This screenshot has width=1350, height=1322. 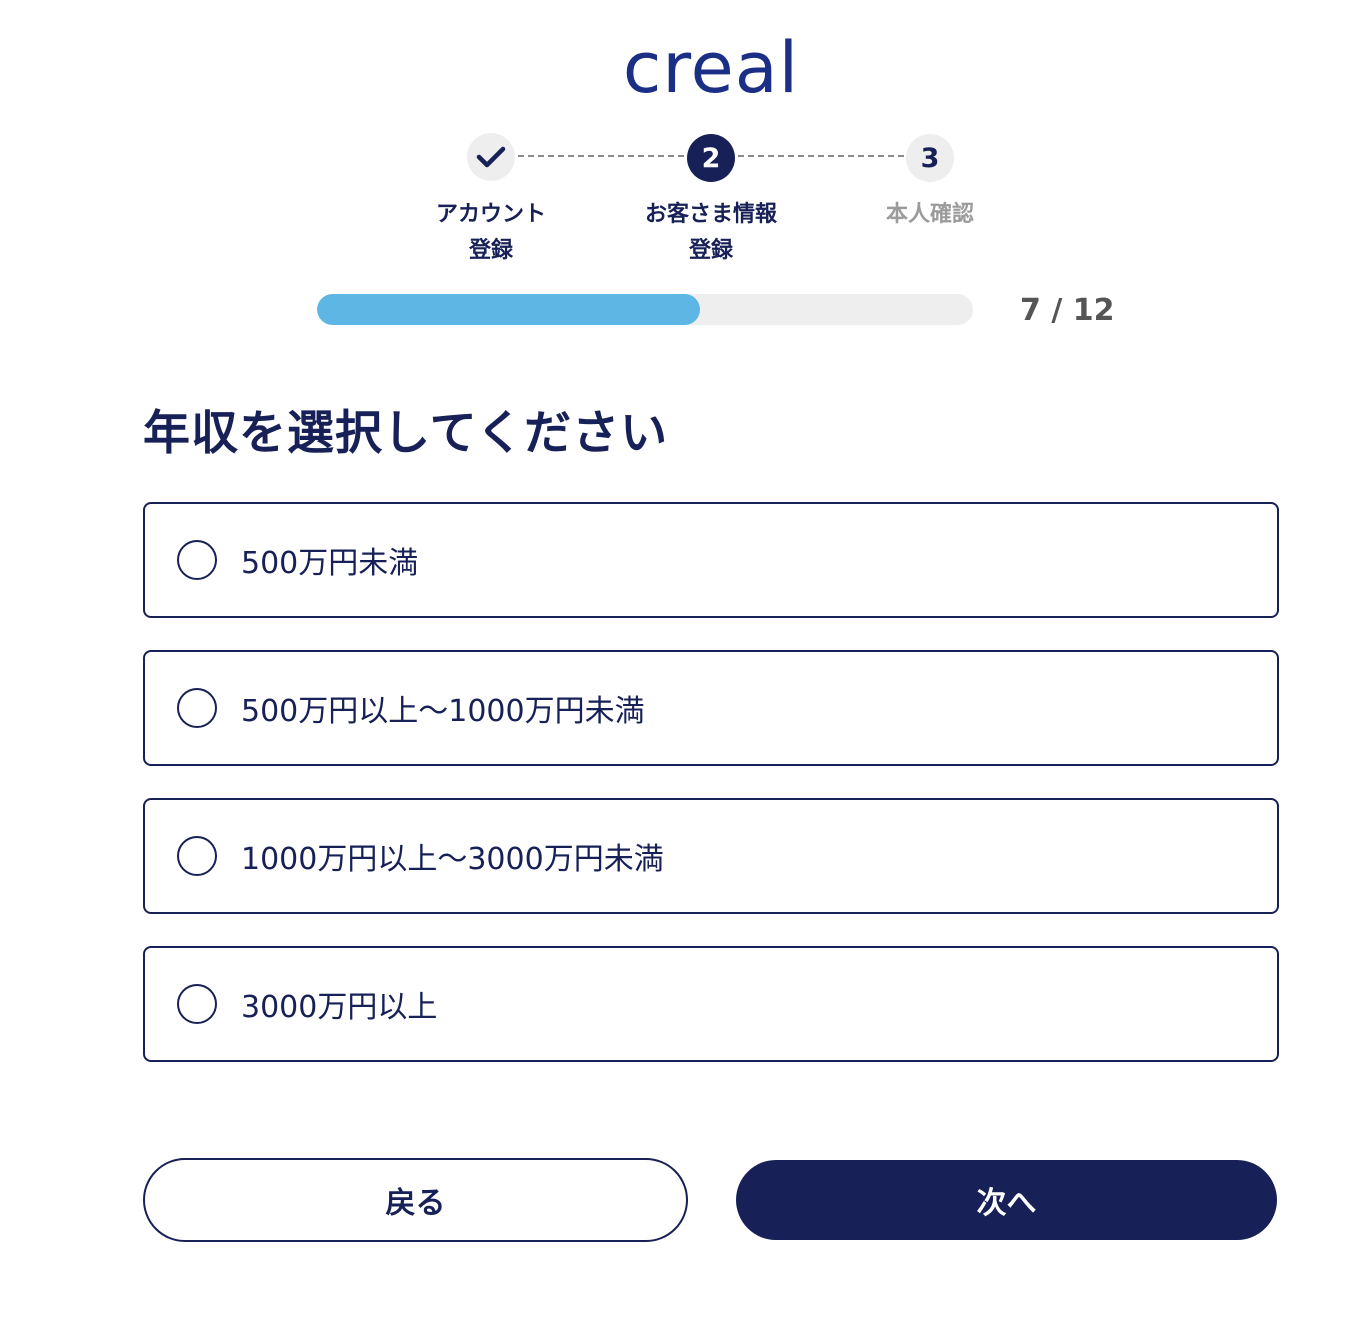 What do you see at coordinates (930, 158) in the screenshot?
I see `step-3-indicator: 3` at bounding box center [930, 158].